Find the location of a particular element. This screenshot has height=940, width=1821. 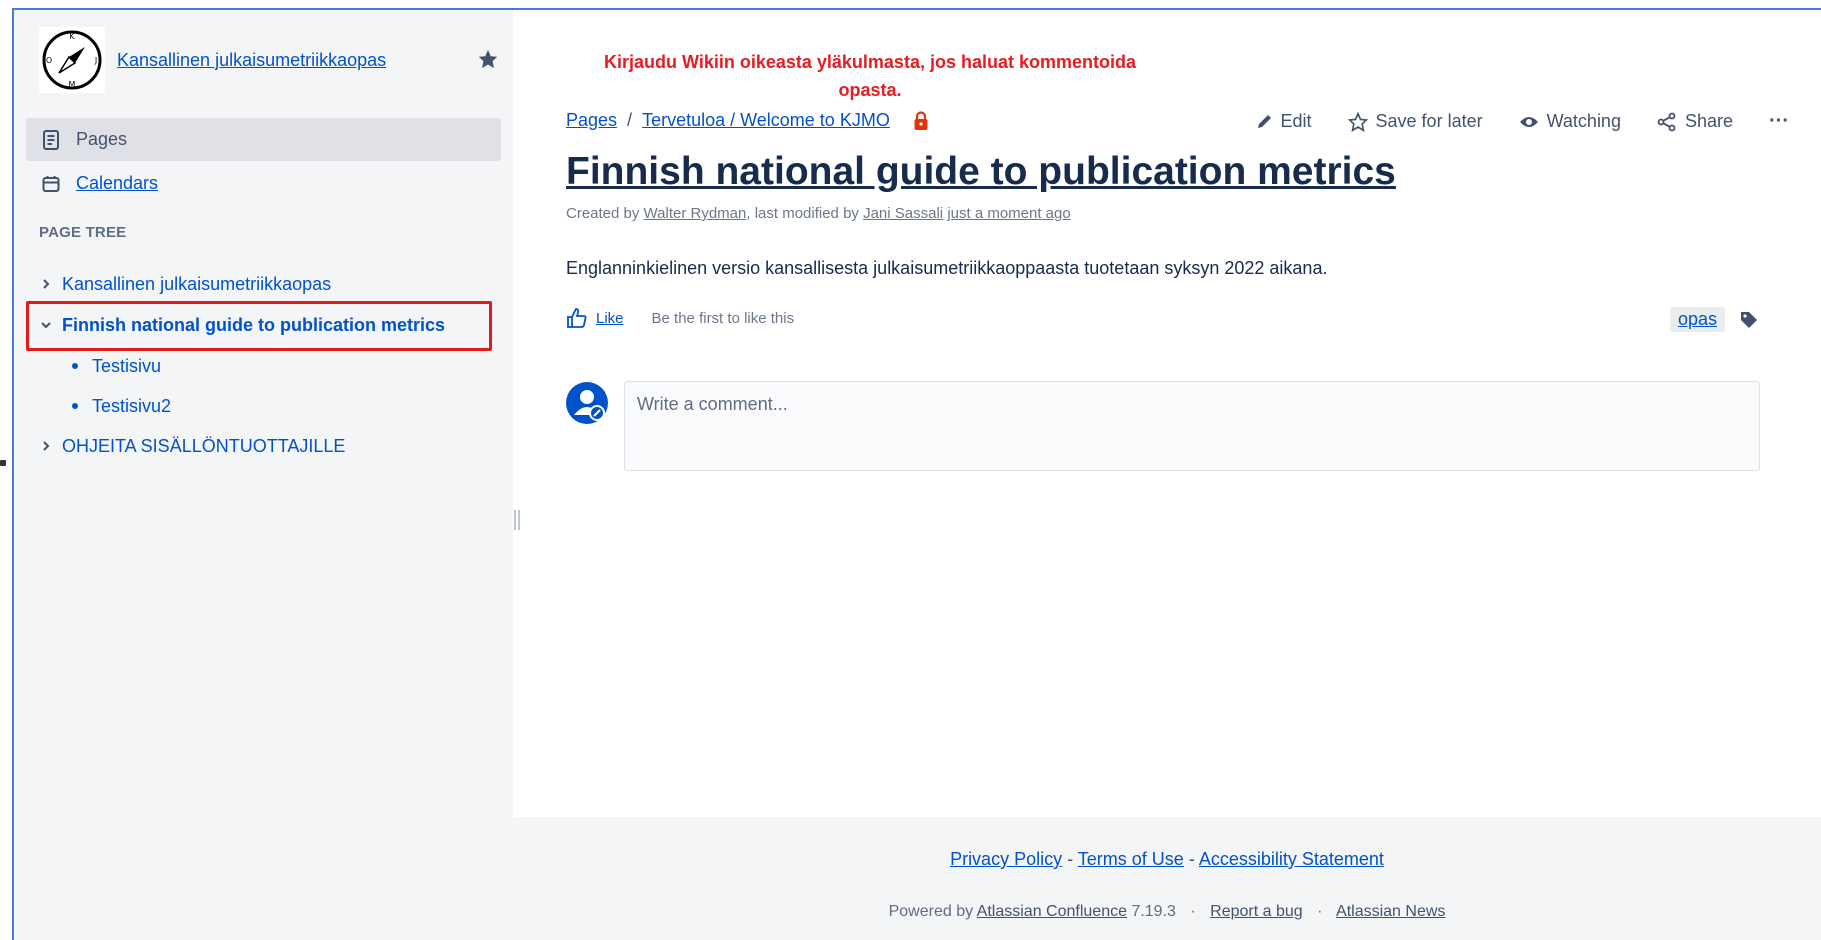

sidebar-item-label: Pages is located at coordinates (102, 139).